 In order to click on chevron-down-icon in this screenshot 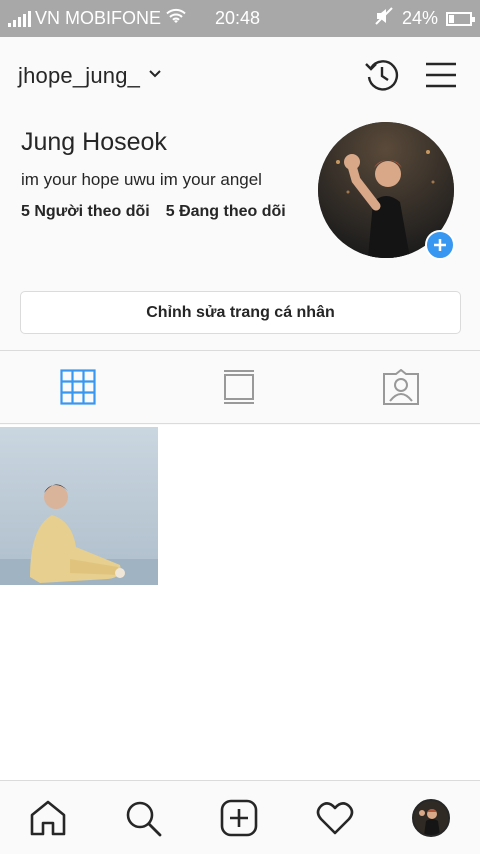, I will do `click(155, 76)`.